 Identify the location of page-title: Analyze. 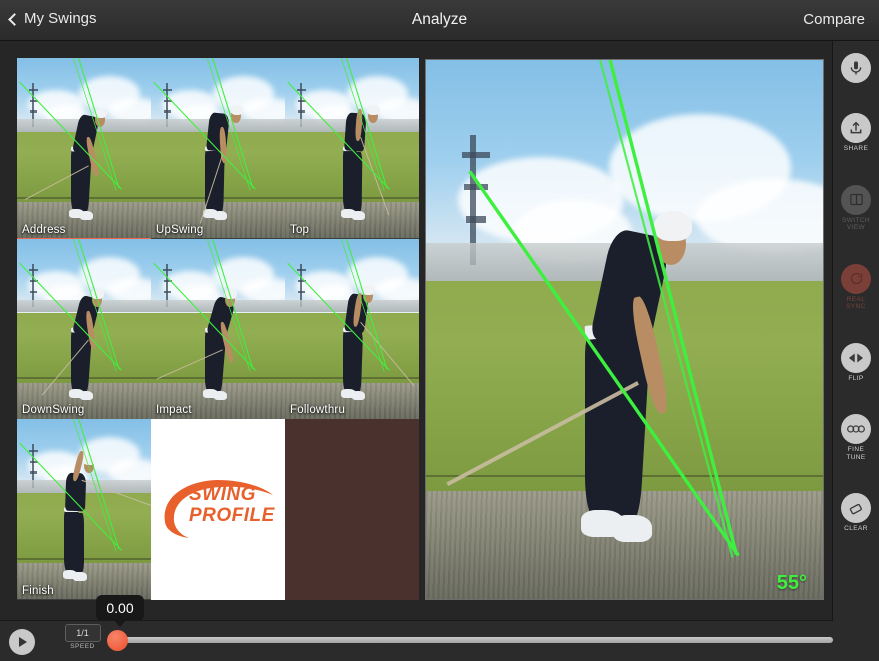
(439, 19).